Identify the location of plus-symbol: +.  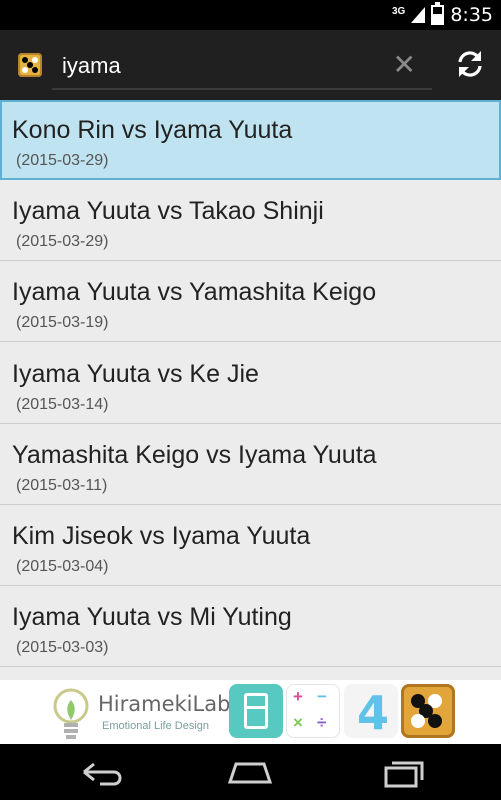
(298, 696).